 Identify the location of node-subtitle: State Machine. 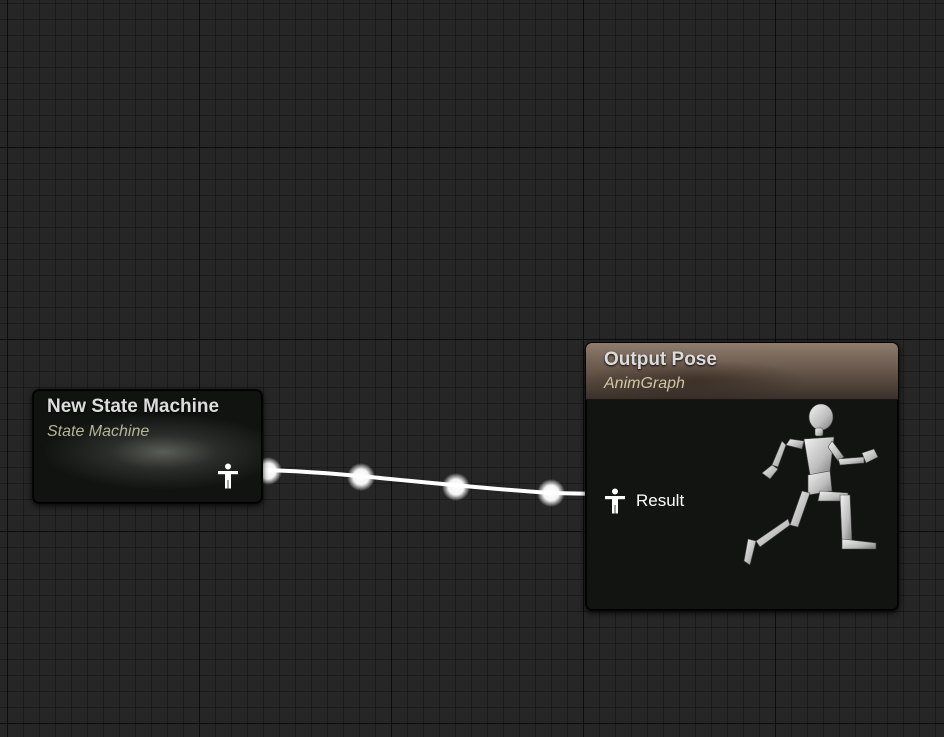
(98, 431).